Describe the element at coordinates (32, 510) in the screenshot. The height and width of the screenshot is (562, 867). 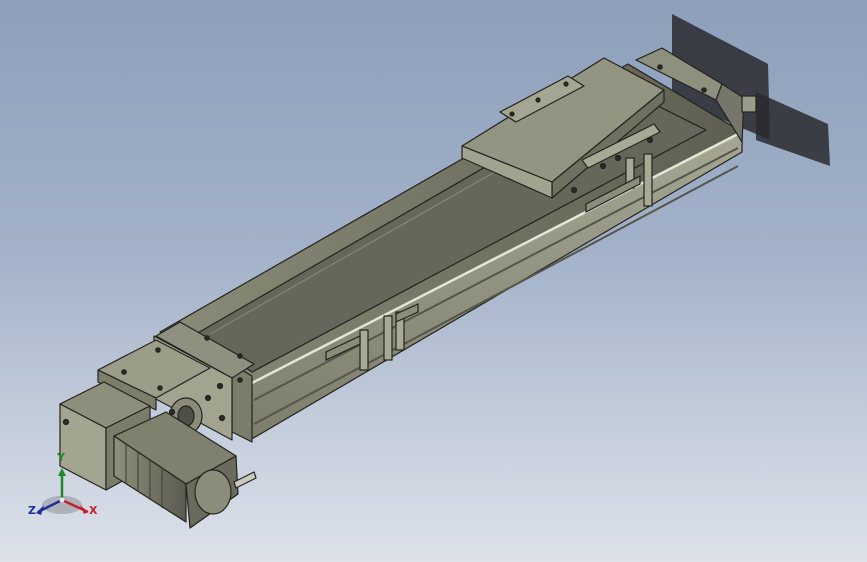
I see `triad-z-label: Z` at that location.